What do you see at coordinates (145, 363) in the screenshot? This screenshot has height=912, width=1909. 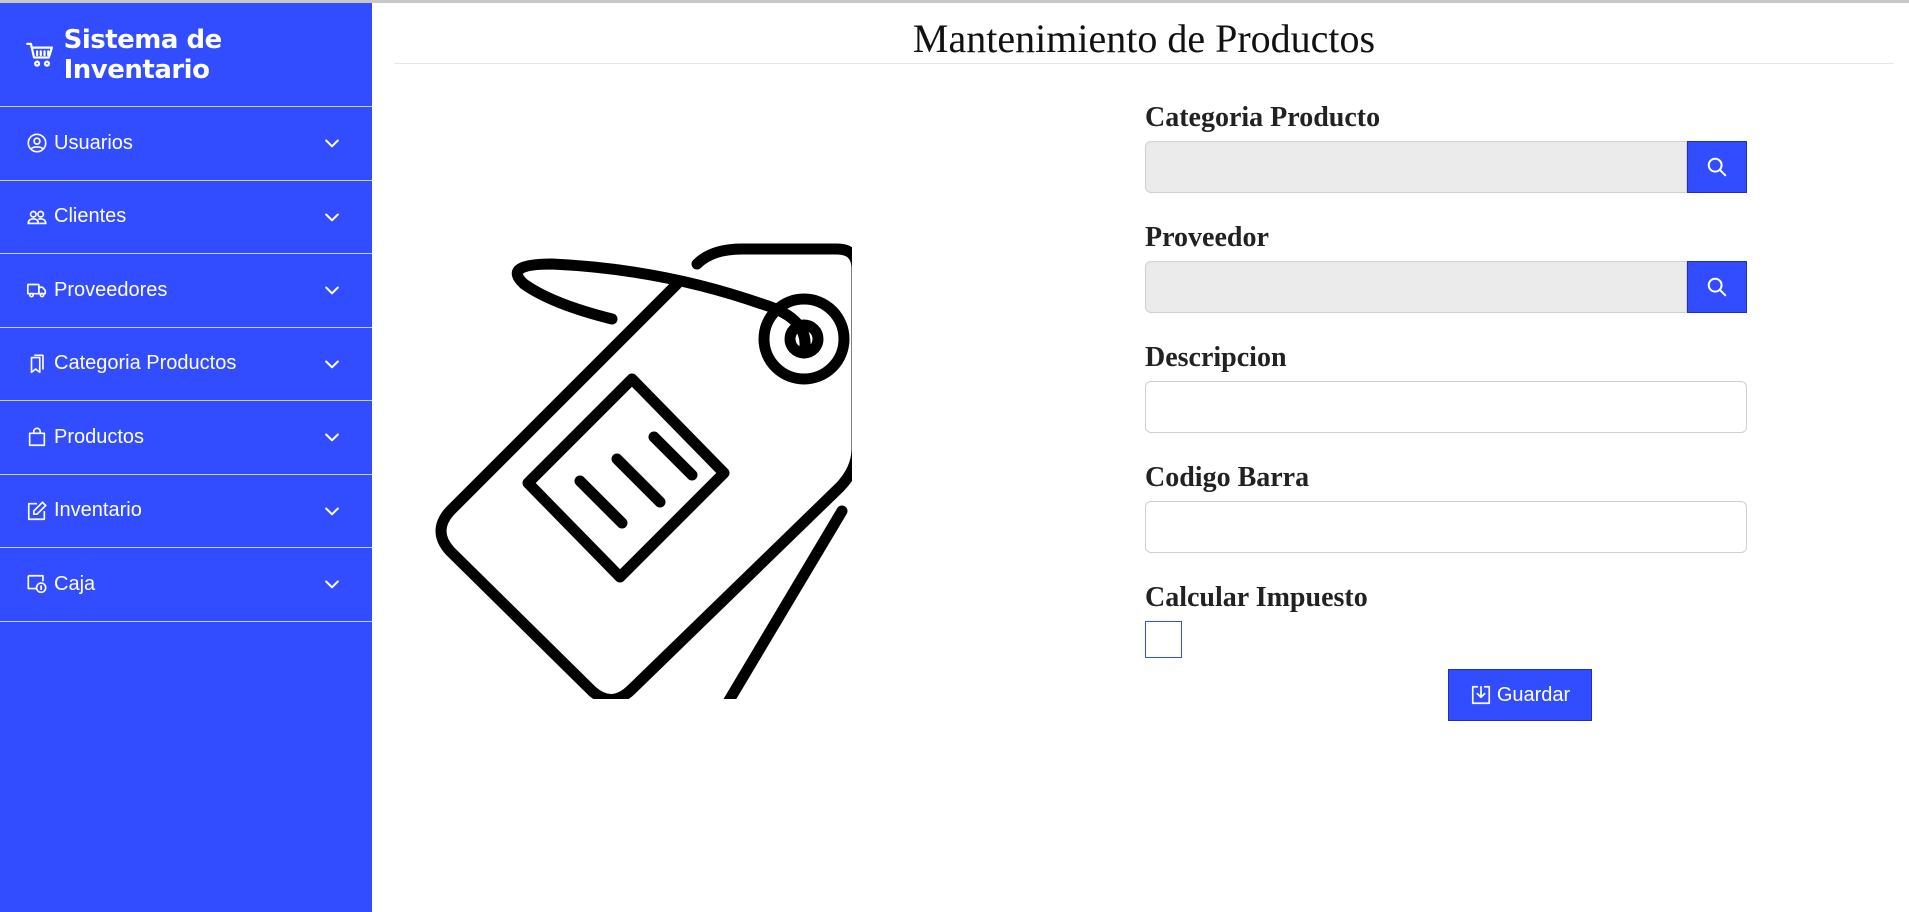 I see `sidebar-item-label: Categoria Productos` at bounding box center [145, 363].